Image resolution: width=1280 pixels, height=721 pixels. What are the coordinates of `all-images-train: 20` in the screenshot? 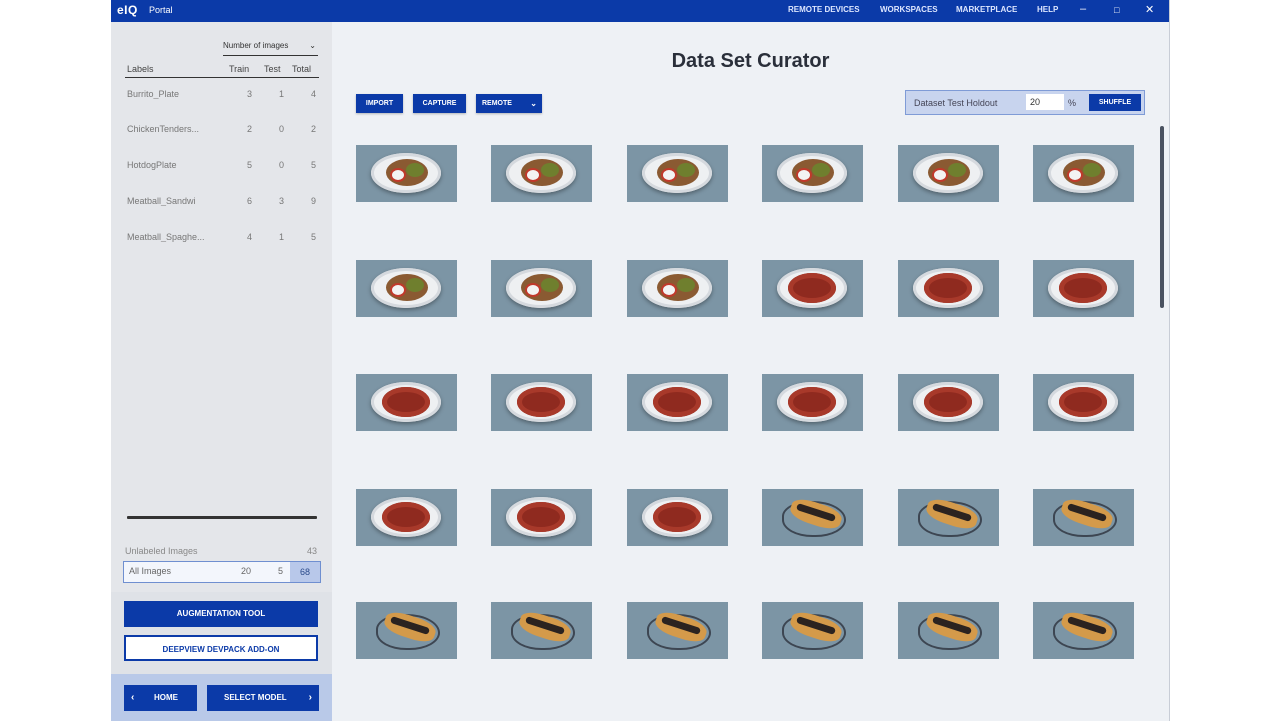 It's located at (246, 571).